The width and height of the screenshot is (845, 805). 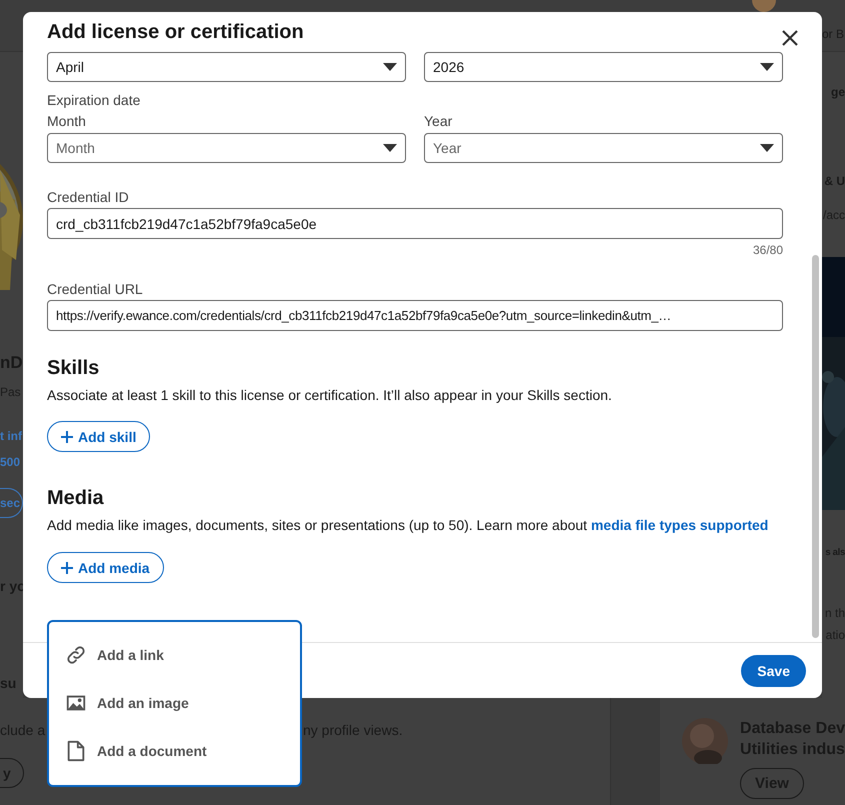 I want to click on select-field: Month, so click(x=226, y=148).